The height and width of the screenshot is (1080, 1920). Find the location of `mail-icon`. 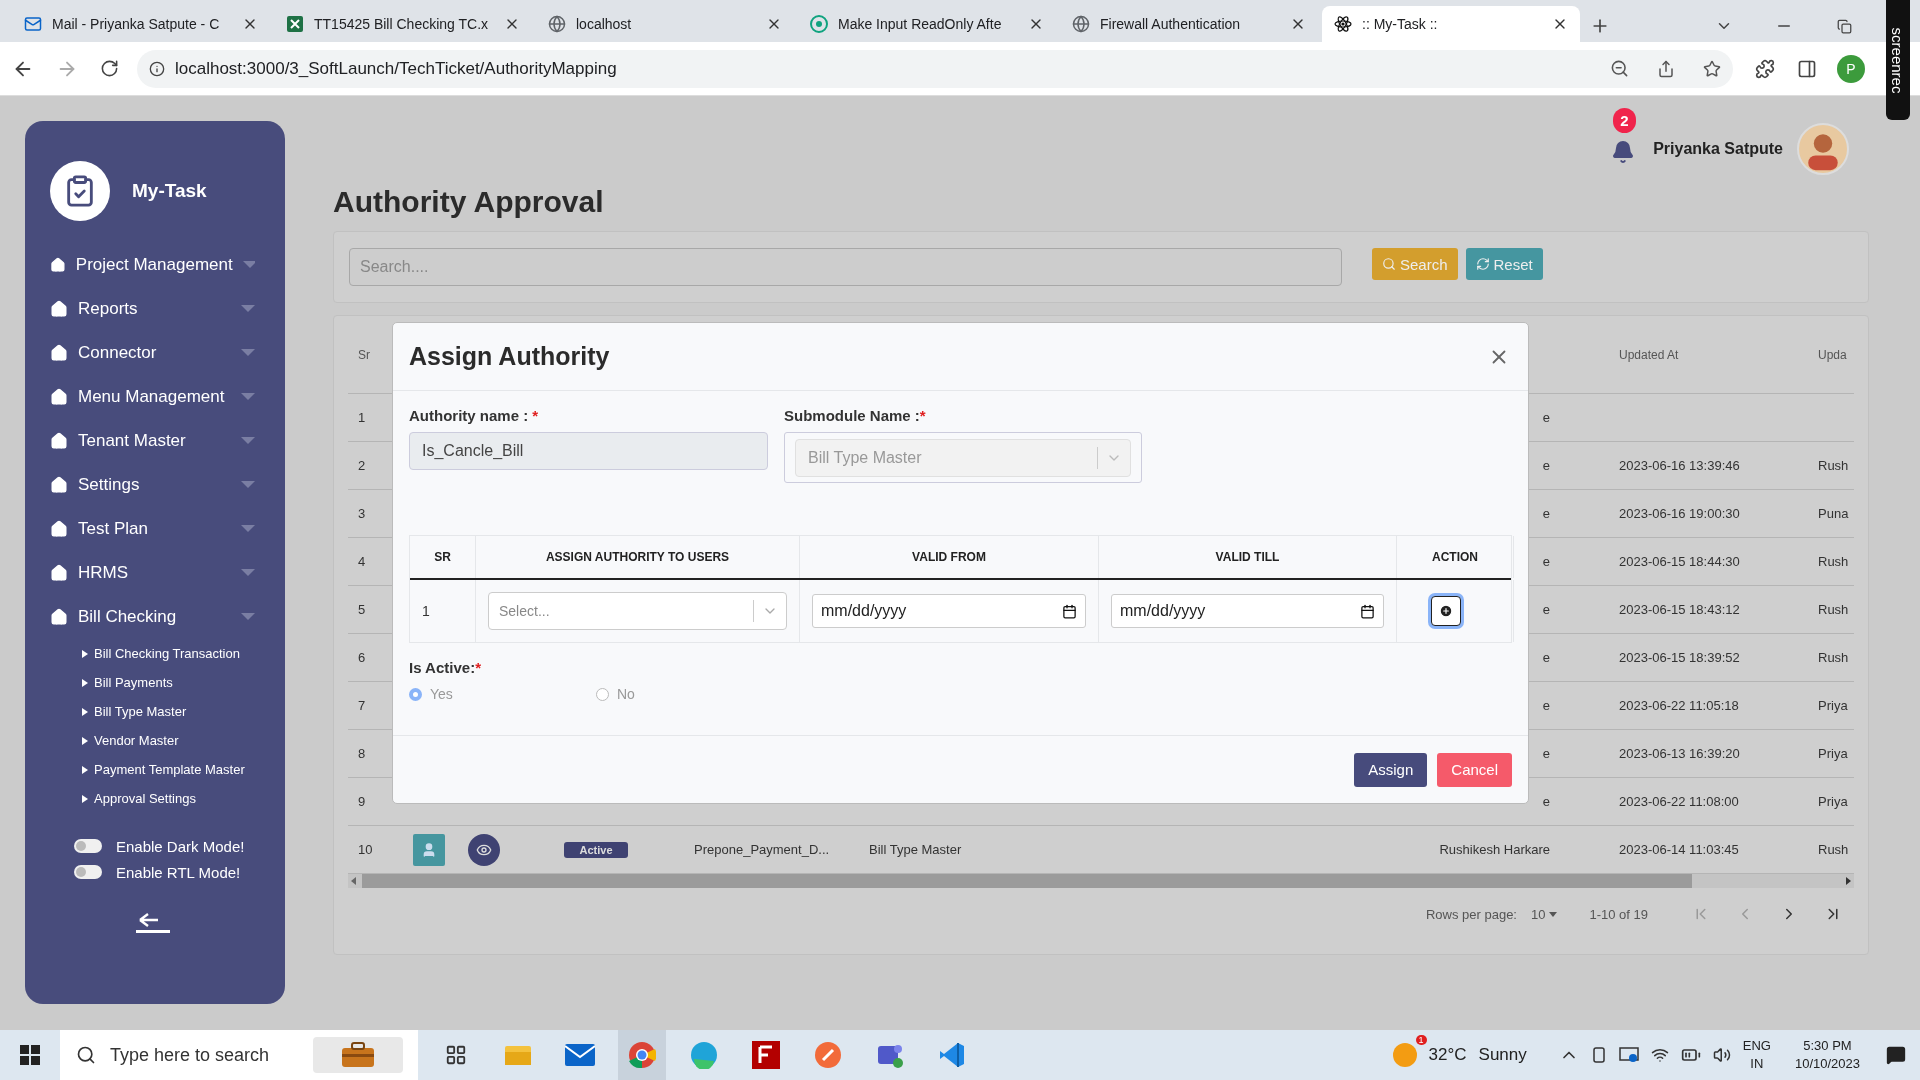

mail-icon is located at coordinates (580, 1055).